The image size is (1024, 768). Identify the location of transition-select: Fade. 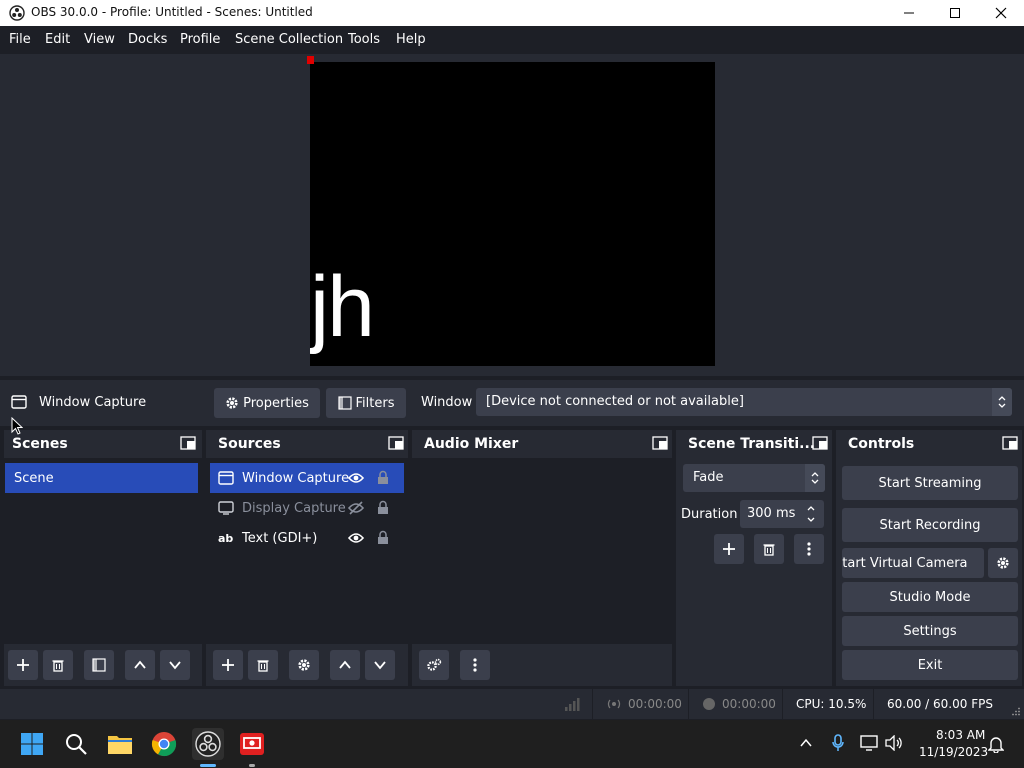
(754, 478).